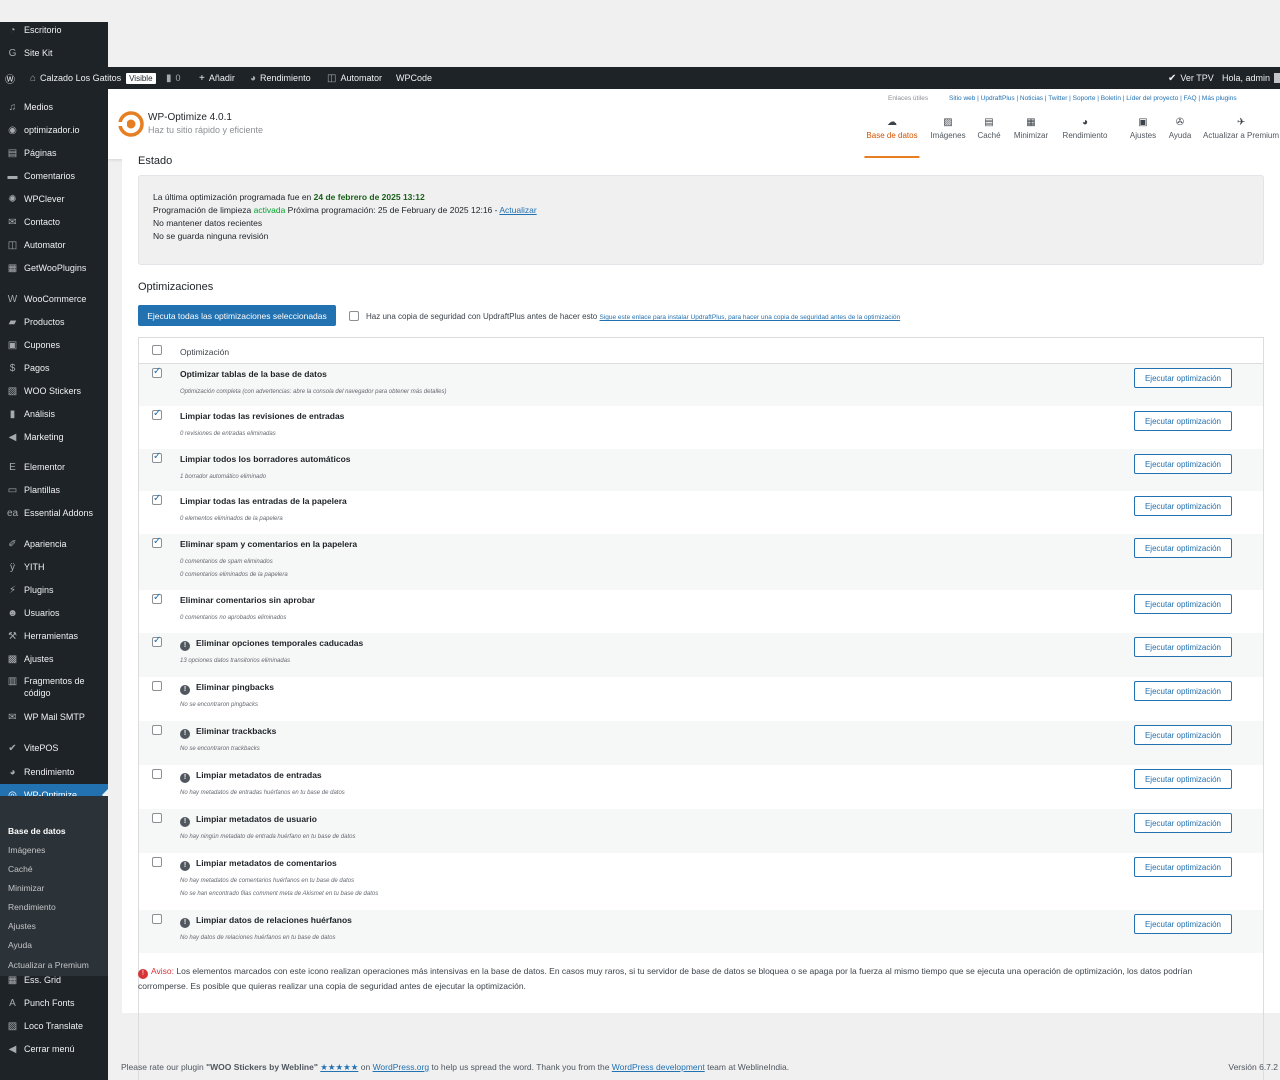  What do you see at coordinates (54, 490) in the screenshot?
I see `sidebar-item-plantillas: ▭ Plantillas` at bounding box center [54, 490].